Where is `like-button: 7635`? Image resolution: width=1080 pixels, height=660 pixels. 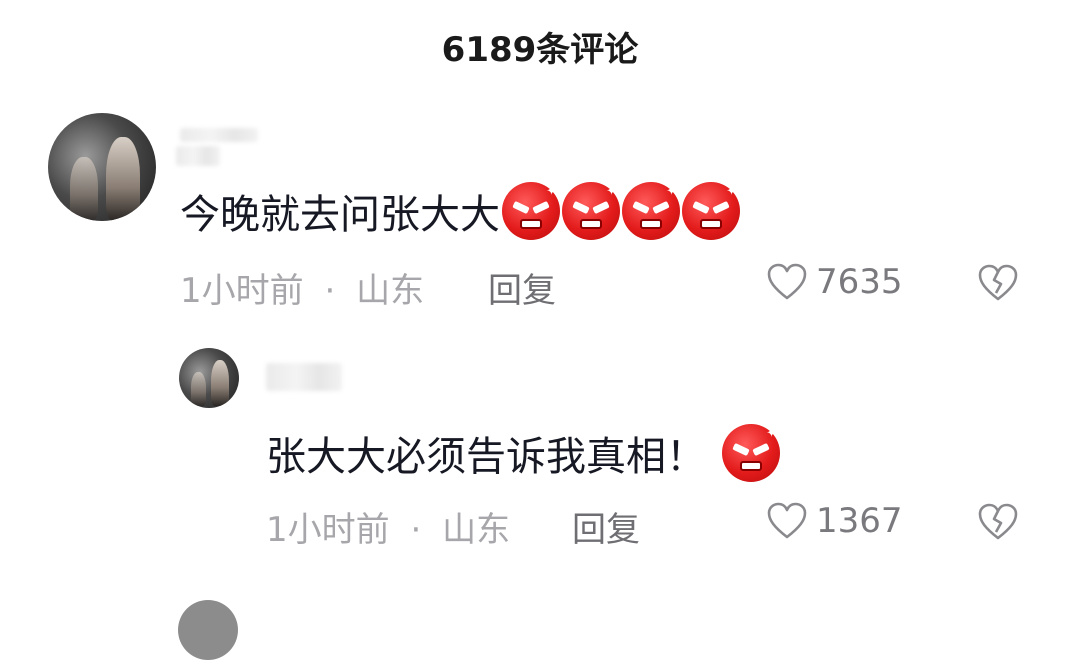
like-button: 7635 is located at coordinates (834, 282).